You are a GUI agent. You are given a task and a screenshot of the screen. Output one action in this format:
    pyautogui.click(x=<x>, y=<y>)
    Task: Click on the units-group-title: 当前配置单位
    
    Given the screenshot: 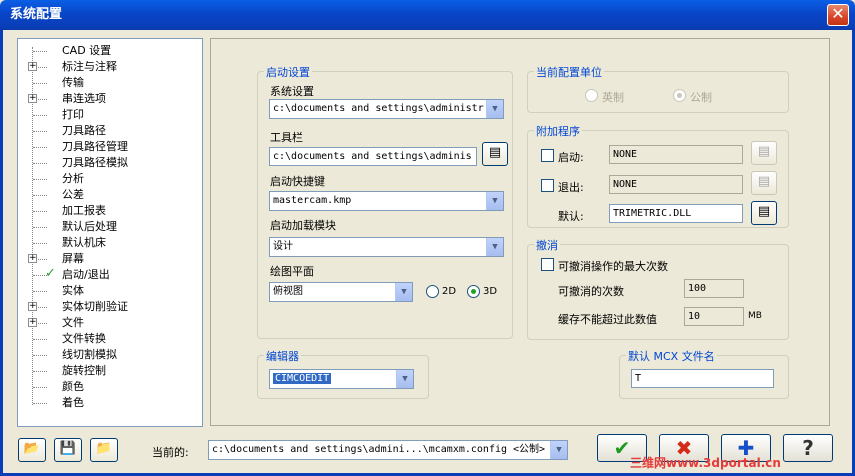 What is the action you would take?
    pyautogui.click(x=569, y=72)
    